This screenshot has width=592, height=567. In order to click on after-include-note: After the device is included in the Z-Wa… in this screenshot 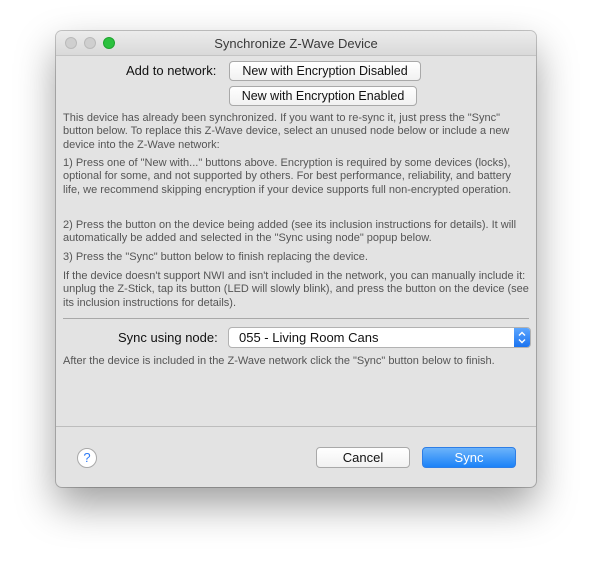, I will do `click(279, 361)`.